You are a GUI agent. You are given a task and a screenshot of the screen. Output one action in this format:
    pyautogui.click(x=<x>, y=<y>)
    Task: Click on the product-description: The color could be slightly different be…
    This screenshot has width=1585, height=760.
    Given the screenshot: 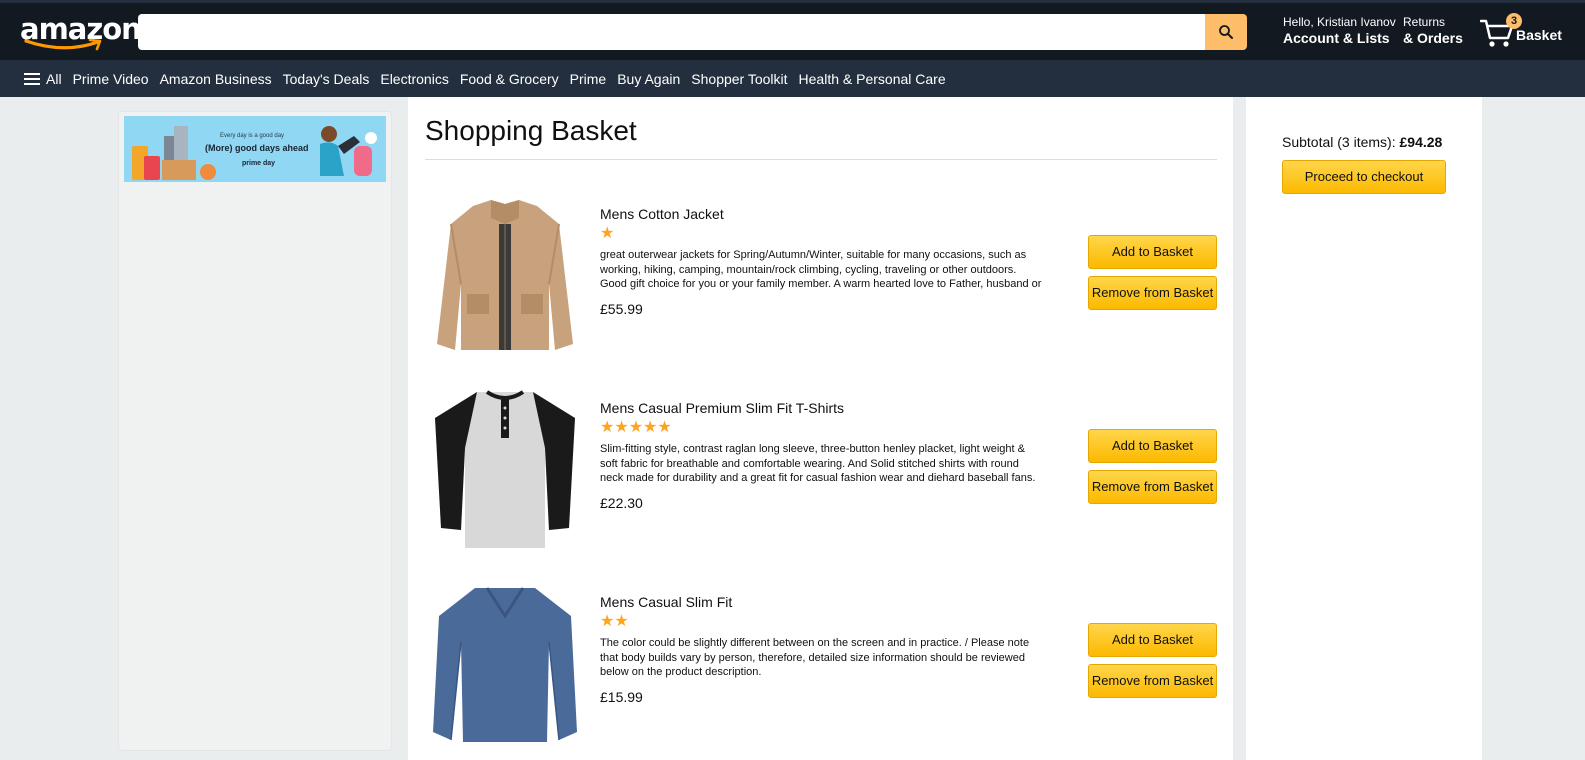 What is the action you would take?
    pyautogui.click(x=815, y=657)
    